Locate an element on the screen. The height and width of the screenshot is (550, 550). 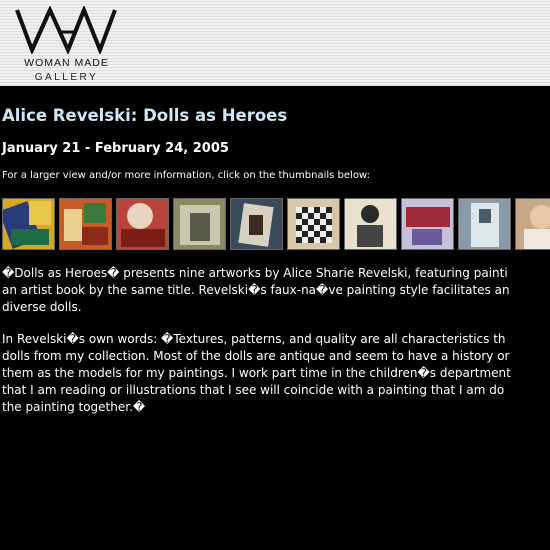
gallery-logo: WOMAN MADE GALLERY is located at coordinates (66, 45).